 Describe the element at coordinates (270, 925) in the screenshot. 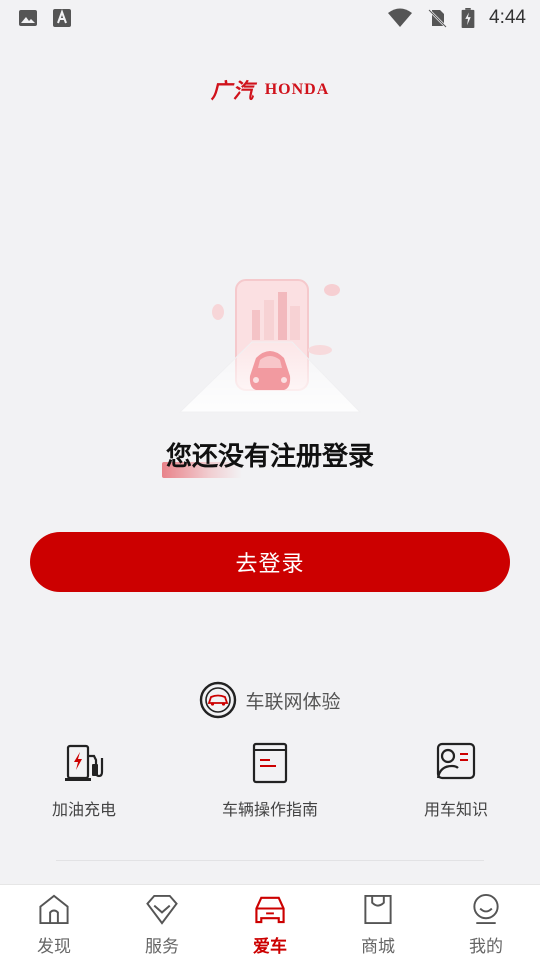

I see `nav-item-my-car: 爱车` at that location.